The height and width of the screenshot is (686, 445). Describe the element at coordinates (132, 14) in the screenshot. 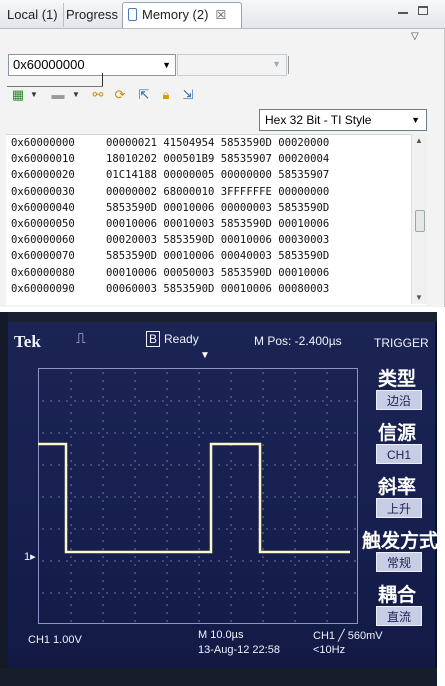

I see `memory-view-icon` at that location.